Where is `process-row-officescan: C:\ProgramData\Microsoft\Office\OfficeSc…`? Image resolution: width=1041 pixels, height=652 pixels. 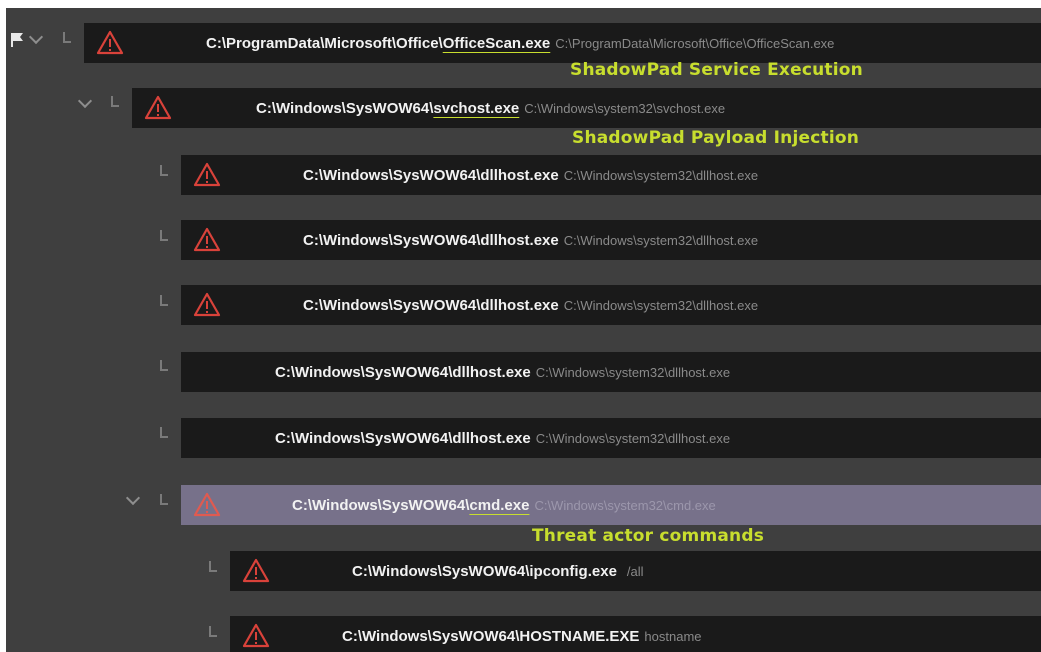
process-row-officescan: C:\ProgramData\Microsoft\Office\OfficeSc… is located at coordinates (562, 43).